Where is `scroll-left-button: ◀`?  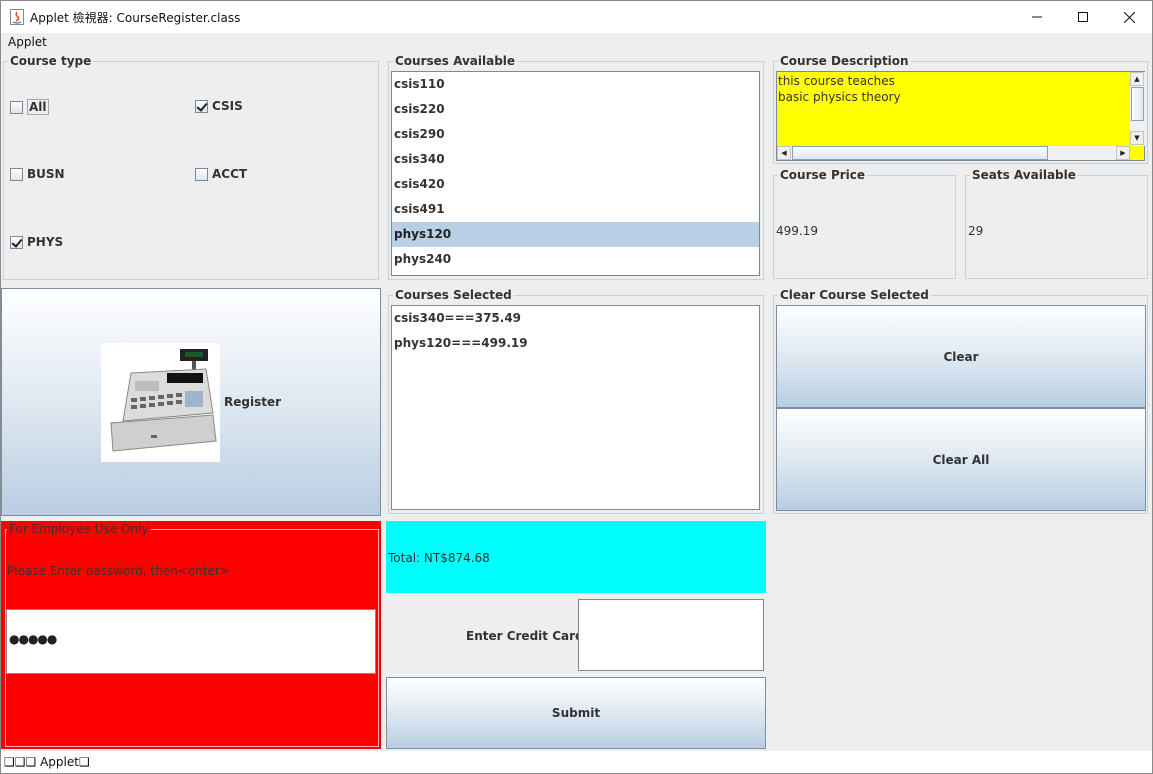
scroll-left-button: ◀ is located at coordinates (784, 153).